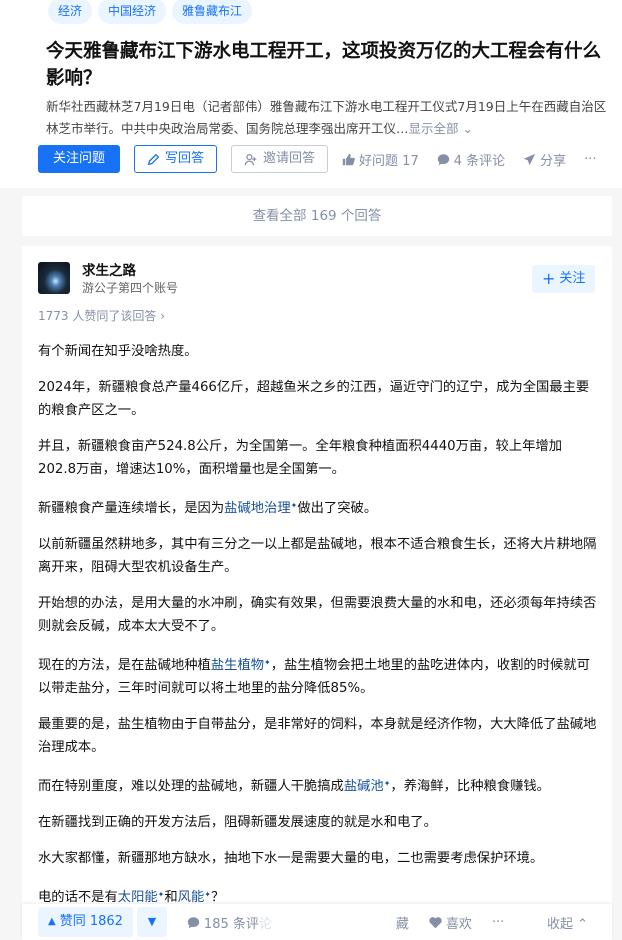 The image size is (622, 940). What do you see at coordinates (171, 897) in the screenshot?
I see `paragraph-text: 和` at bounding box center [171, 897].